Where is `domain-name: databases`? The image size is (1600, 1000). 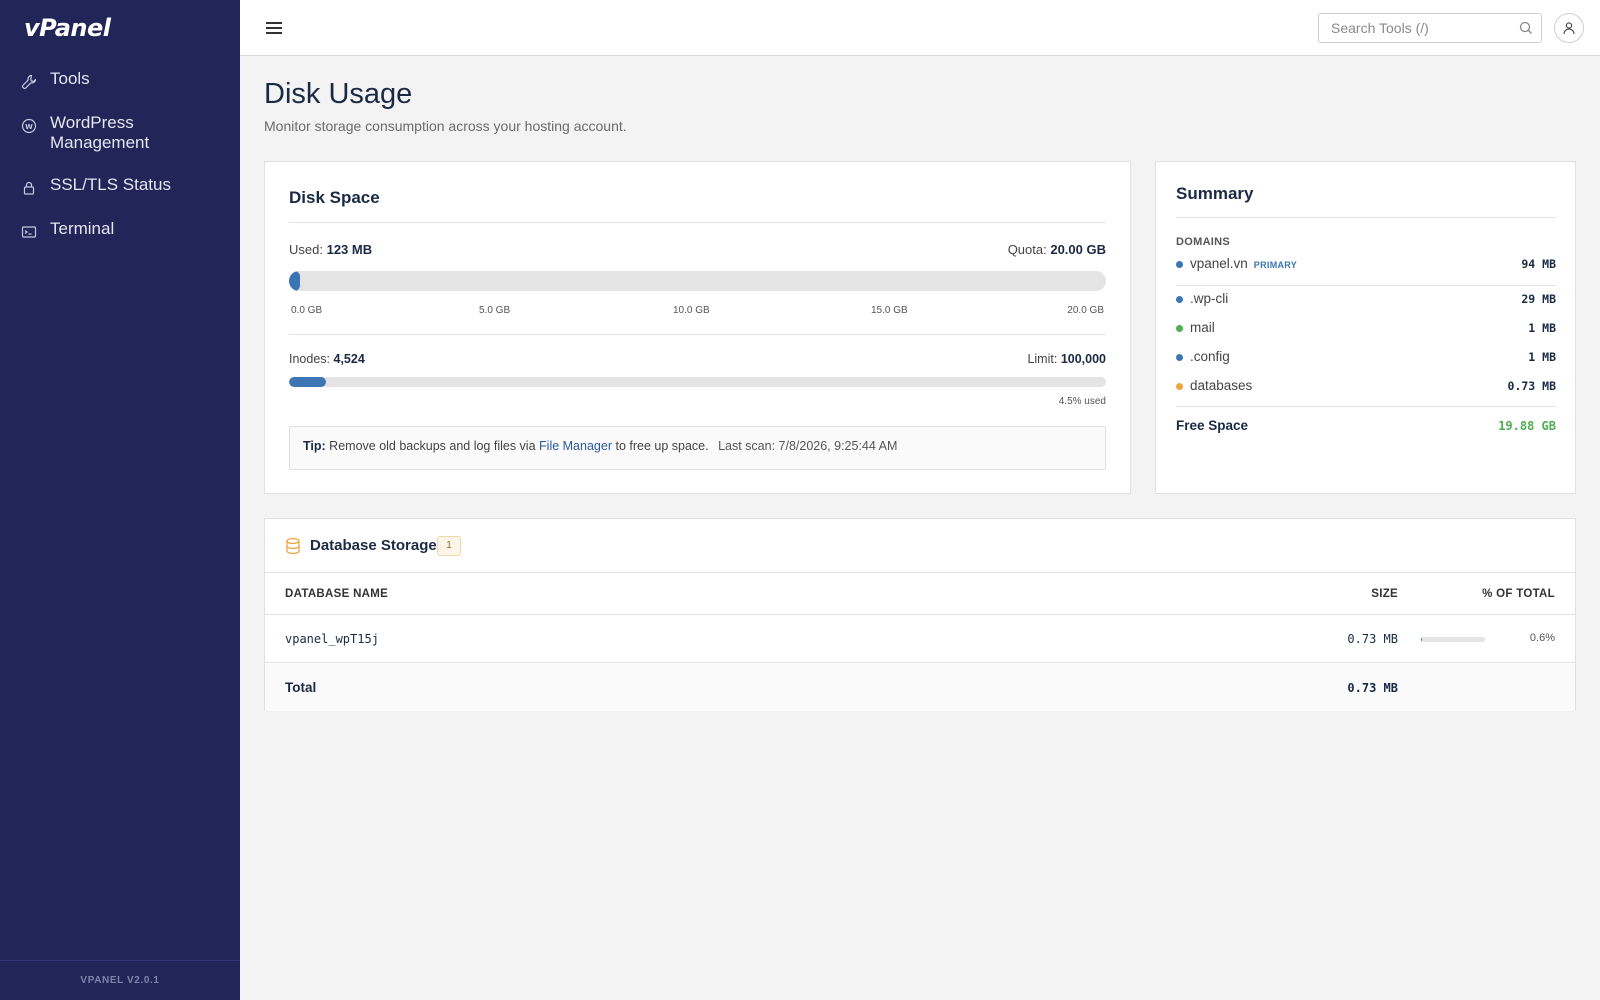 domain-name: databases is located at coordinates (1221, 385).